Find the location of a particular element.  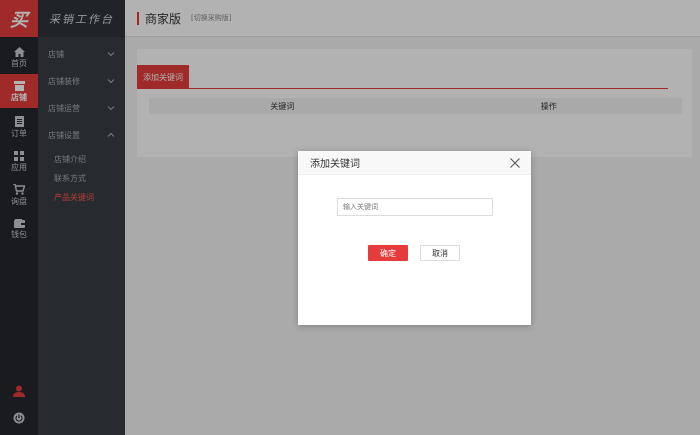

close-icon is located at coordinates (515, 163).